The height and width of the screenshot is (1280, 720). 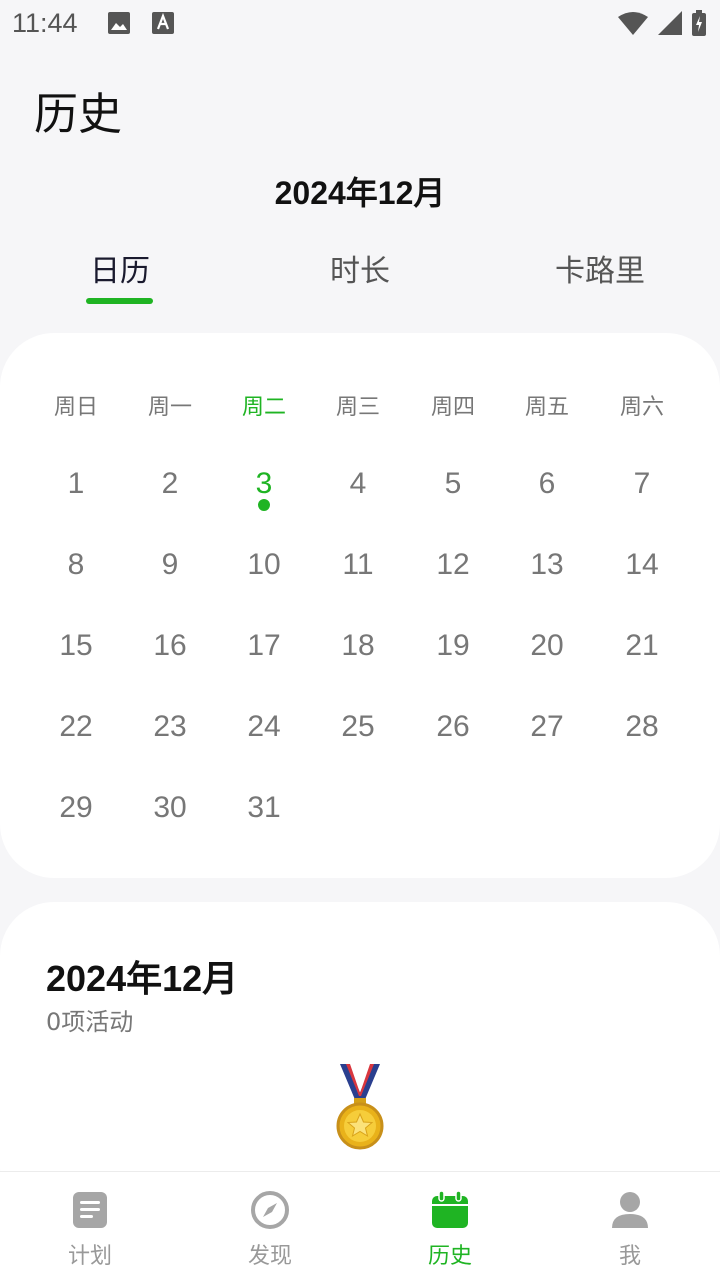 What do you see at coordinates (641, 407) in the screenshot?
I see `weekday-sat: 周六` at bounding box center [641, 407].